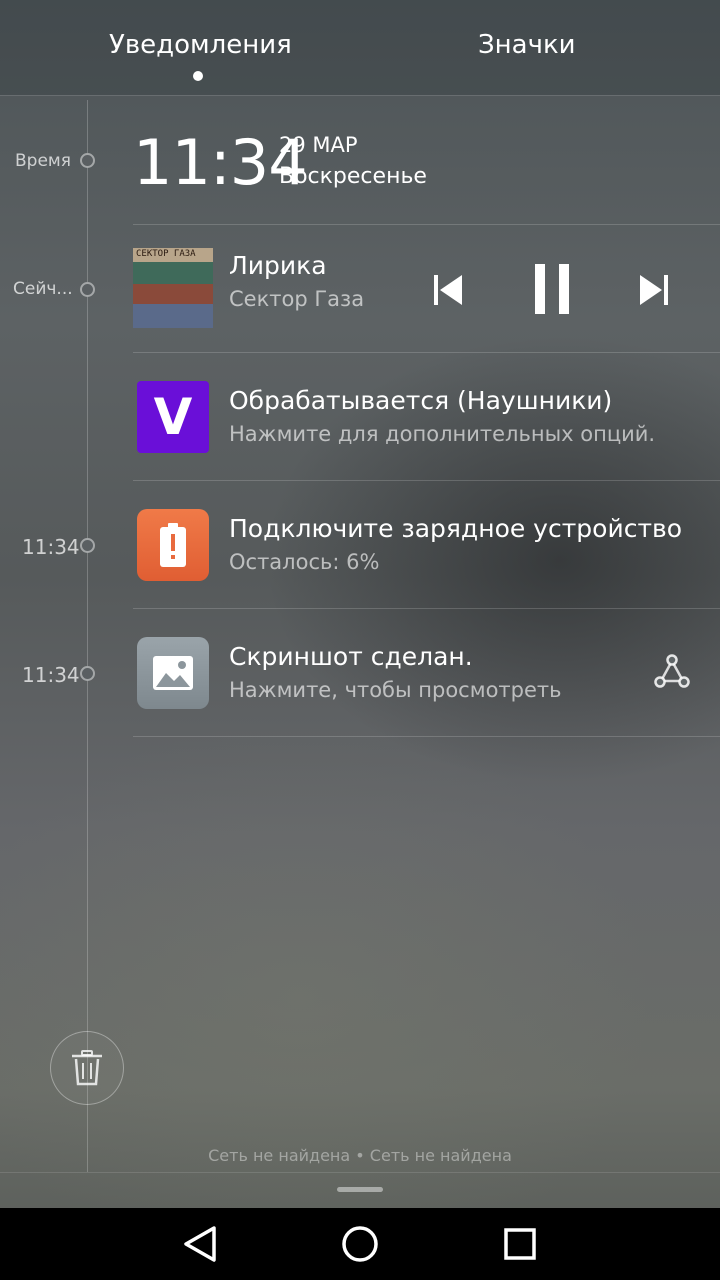 This screenshot has height=1280, width=720. I want to click on v-app-icon: V, so click(173, 417).